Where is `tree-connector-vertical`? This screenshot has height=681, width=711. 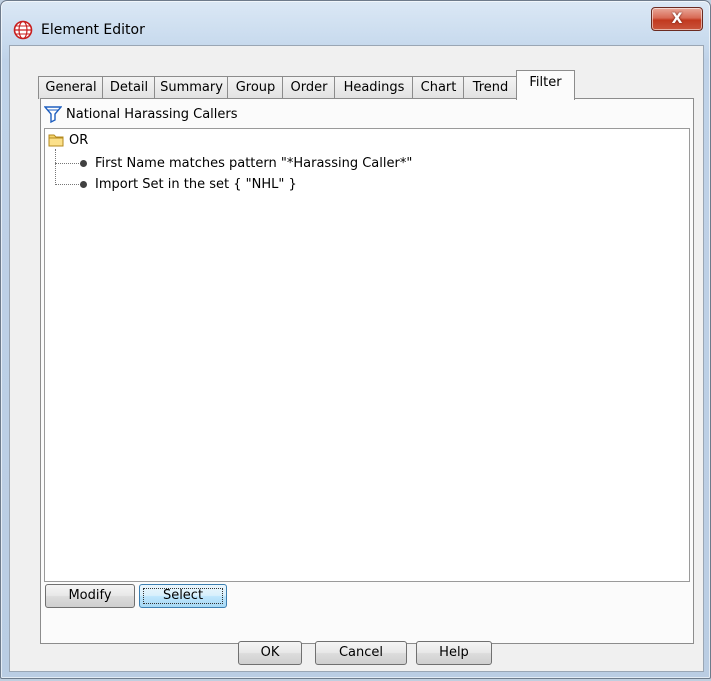
tree-connector-vertical is located at coordinates (55, 167).